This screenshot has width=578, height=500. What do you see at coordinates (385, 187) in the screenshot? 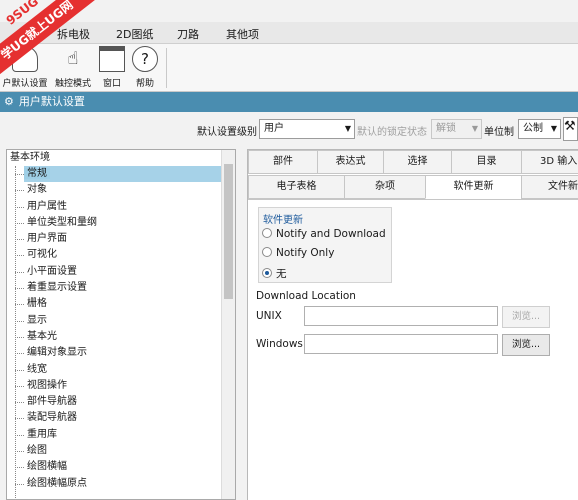
I see `tab-misc: 杂项` at bounding box center [385, 187].